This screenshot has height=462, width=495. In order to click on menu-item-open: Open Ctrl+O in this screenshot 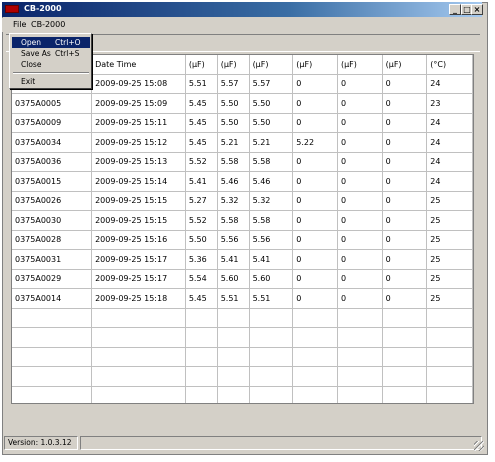, I will do `click(51, 42)`.